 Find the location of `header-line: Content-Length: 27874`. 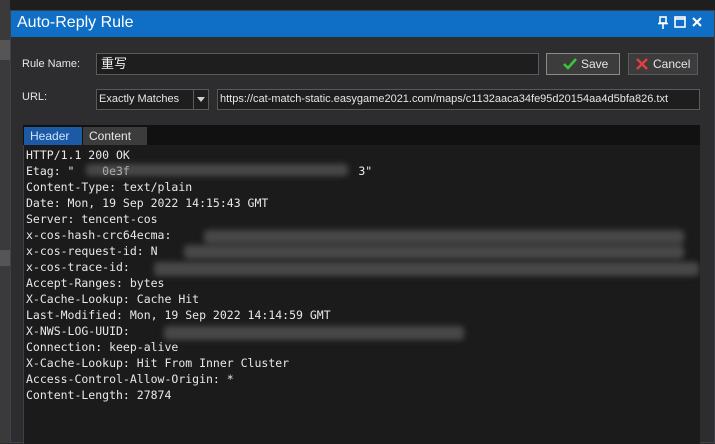

header-line: Content-Length: 27874 is located at coordinates (99, 395).